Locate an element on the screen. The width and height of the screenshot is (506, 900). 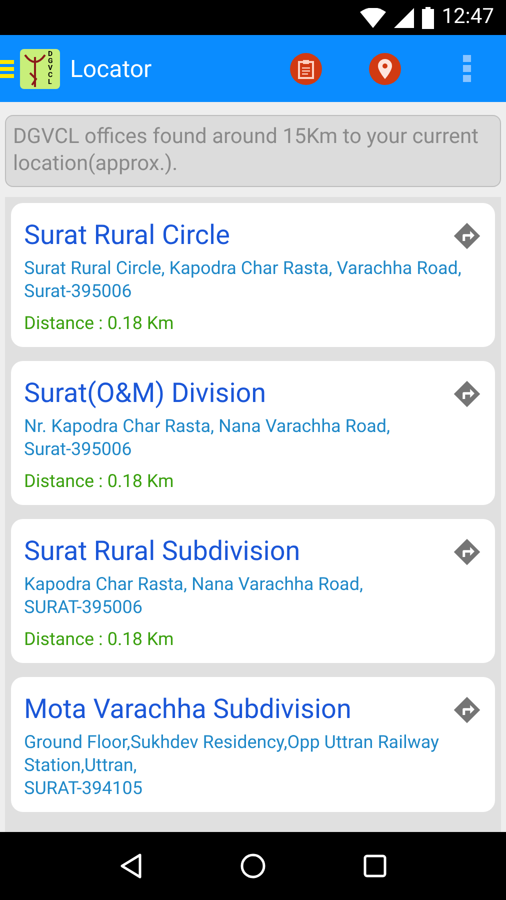
notice-banner: DGVCL offices found around 15Km to your current location(approx.). is located at coordinates (253, 151).